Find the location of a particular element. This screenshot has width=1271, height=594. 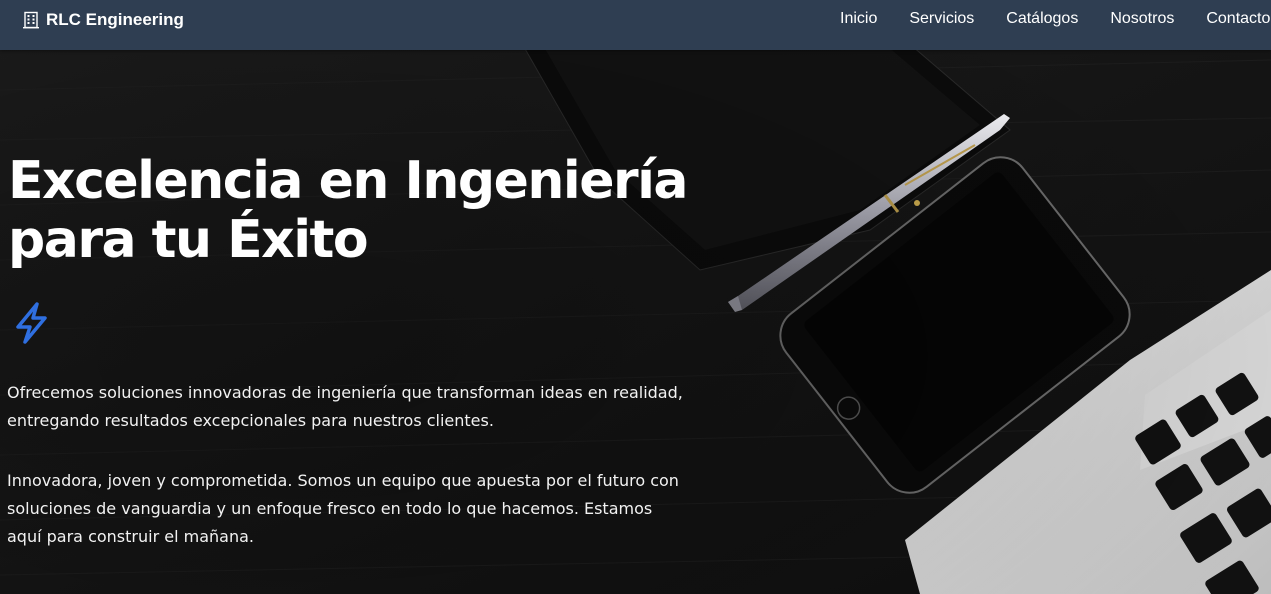

nav-link-contacto: Contacto is located at coordinates (1238, 19).